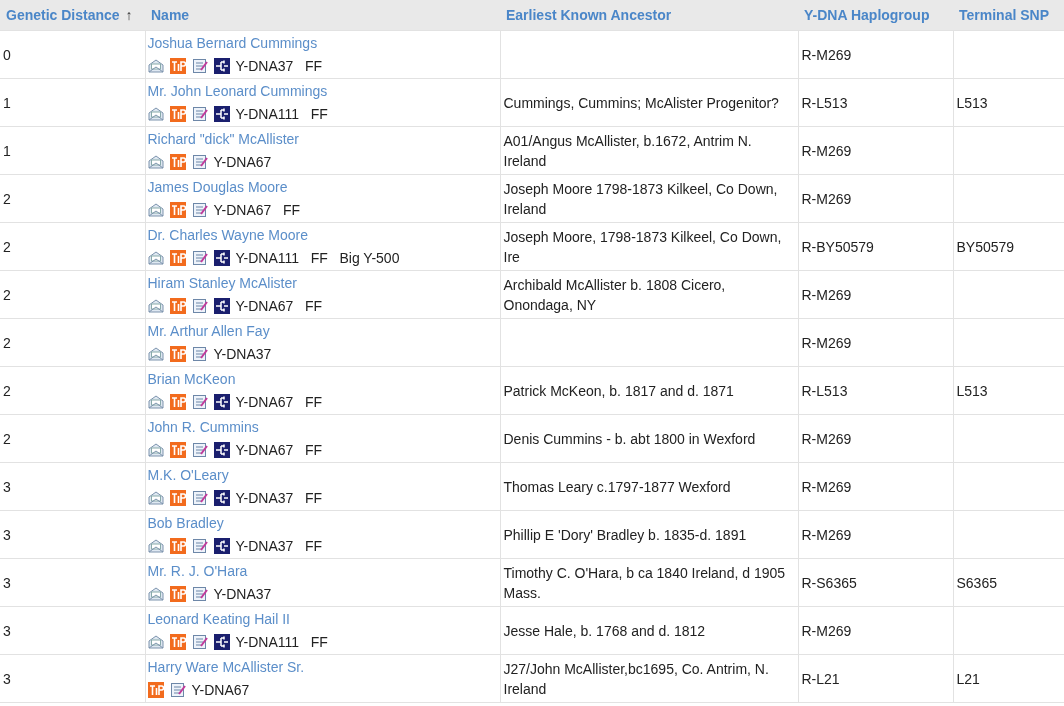 The height and width of the screenshot is (706, 1064). I want to click on table-cell: Cummings, Cummins; McAlister Progenitor?, so click(649, 102).